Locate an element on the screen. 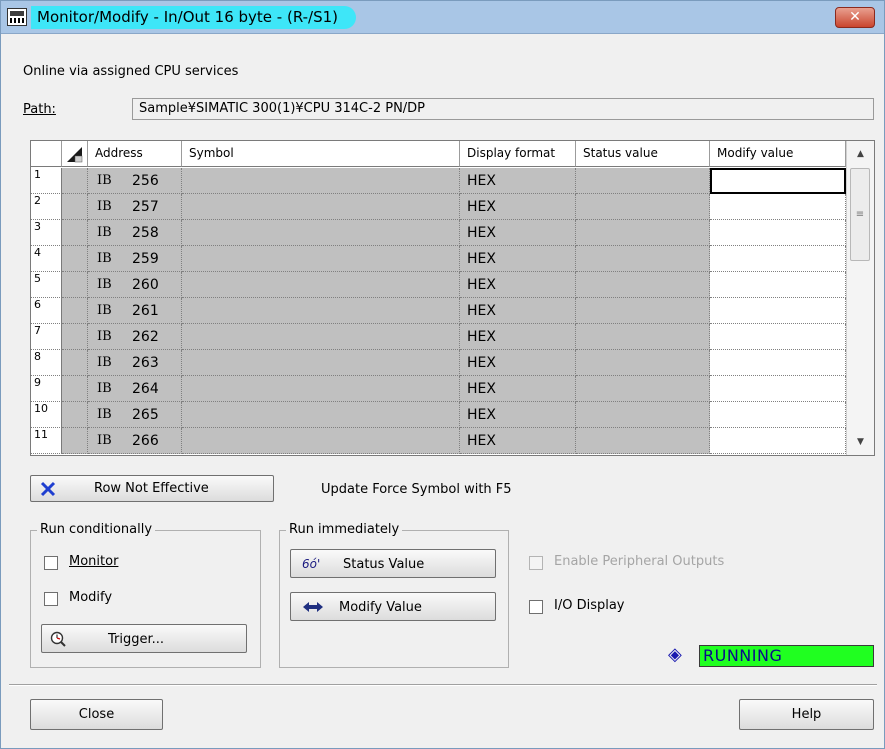 Image resolution: width=885 pixels, height=749 pixels. status-value-button: 6ó' Status Value is located at coordinates (393, 563).